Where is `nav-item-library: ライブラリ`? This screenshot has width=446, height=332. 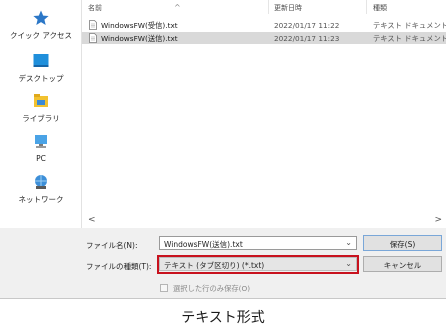
nav-item-library: ライブラリ is located at coordinates (41, 112).